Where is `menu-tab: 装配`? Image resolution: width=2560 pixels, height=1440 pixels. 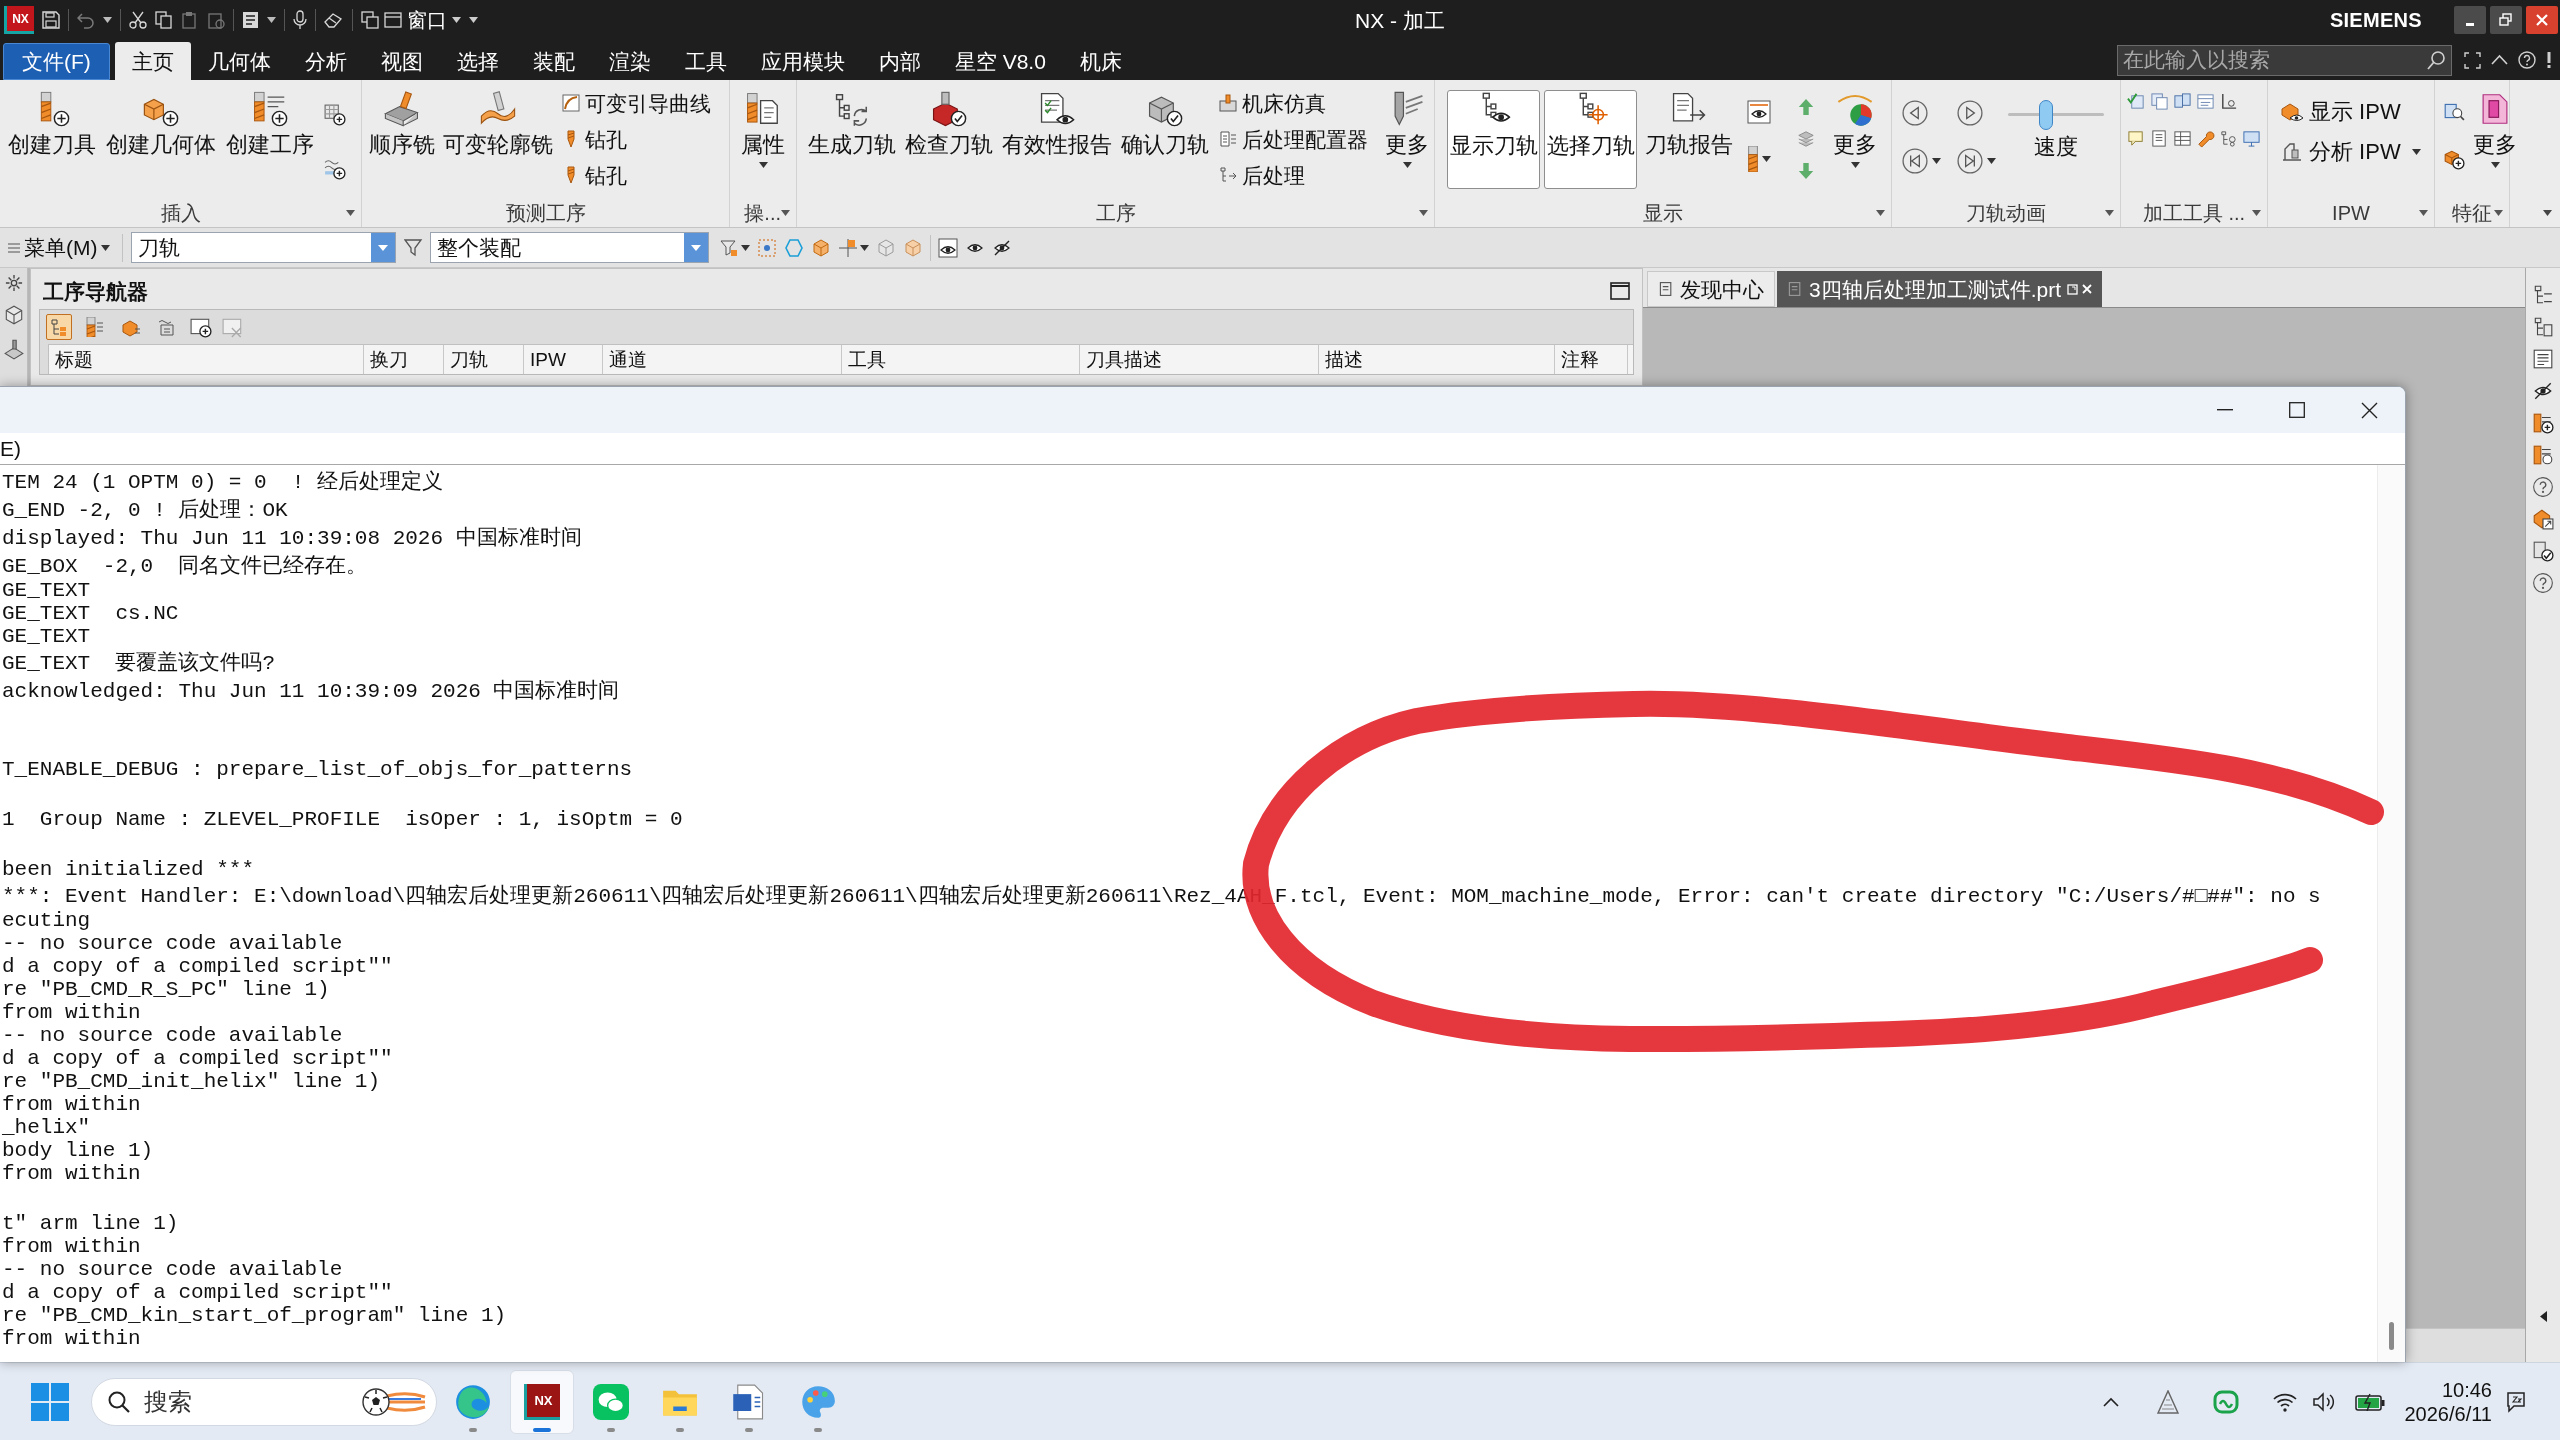
menu-tab: 装配 is located at coordinates (553, 61).